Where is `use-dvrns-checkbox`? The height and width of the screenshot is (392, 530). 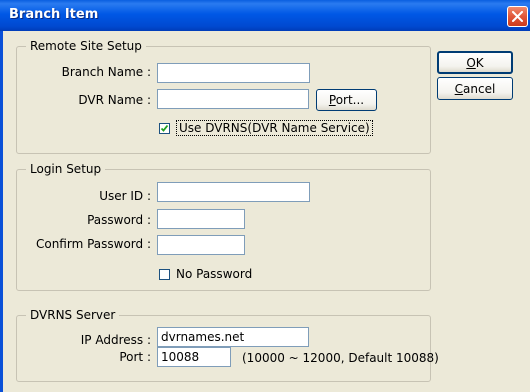
use-dvrns-checkbox is located at coordinates (164, 128).